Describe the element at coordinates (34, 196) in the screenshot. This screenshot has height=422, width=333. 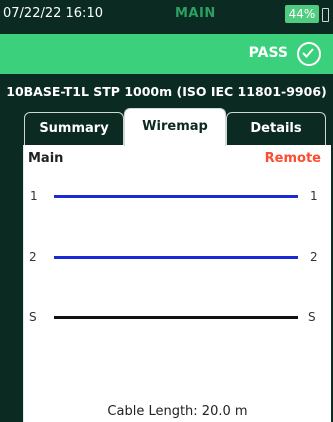
I see `wire-main-pin: 1` at that location.